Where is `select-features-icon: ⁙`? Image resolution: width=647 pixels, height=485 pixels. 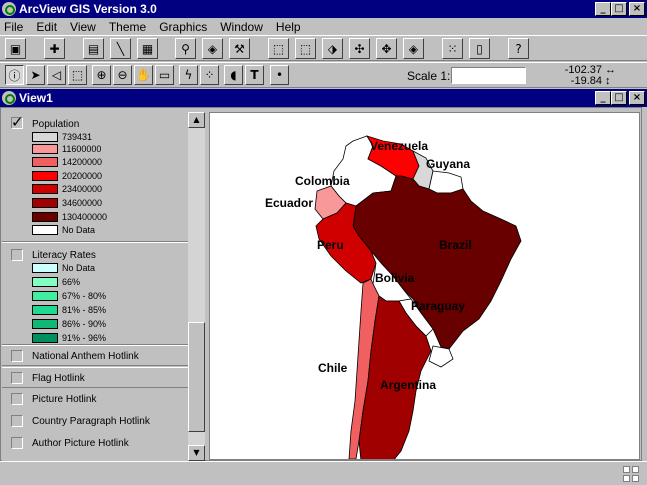
select-features-icon: ⁙ is located at coordinates (452, 48).